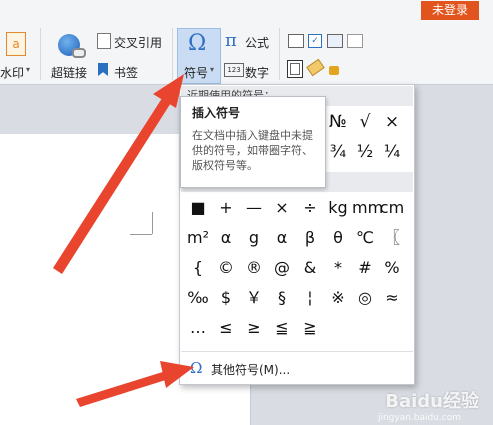  I want to click on symbol-cell: {, so click(198, 268).